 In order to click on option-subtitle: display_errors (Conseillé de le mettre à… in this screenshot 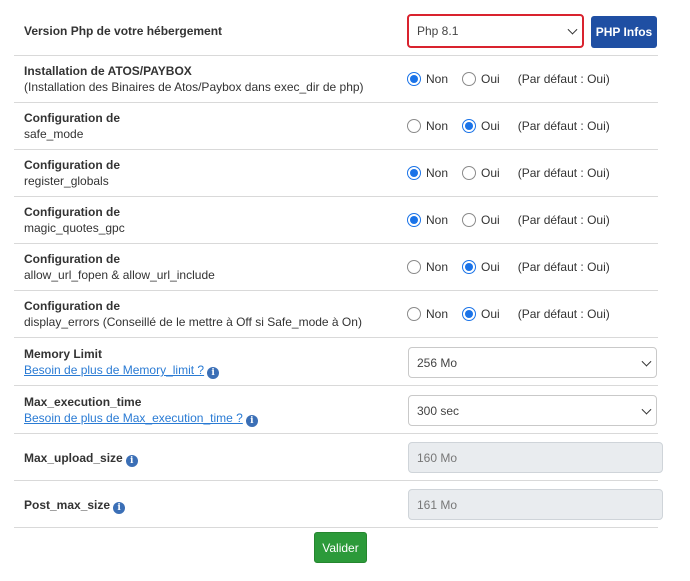, I will do `click(193, 322)`.